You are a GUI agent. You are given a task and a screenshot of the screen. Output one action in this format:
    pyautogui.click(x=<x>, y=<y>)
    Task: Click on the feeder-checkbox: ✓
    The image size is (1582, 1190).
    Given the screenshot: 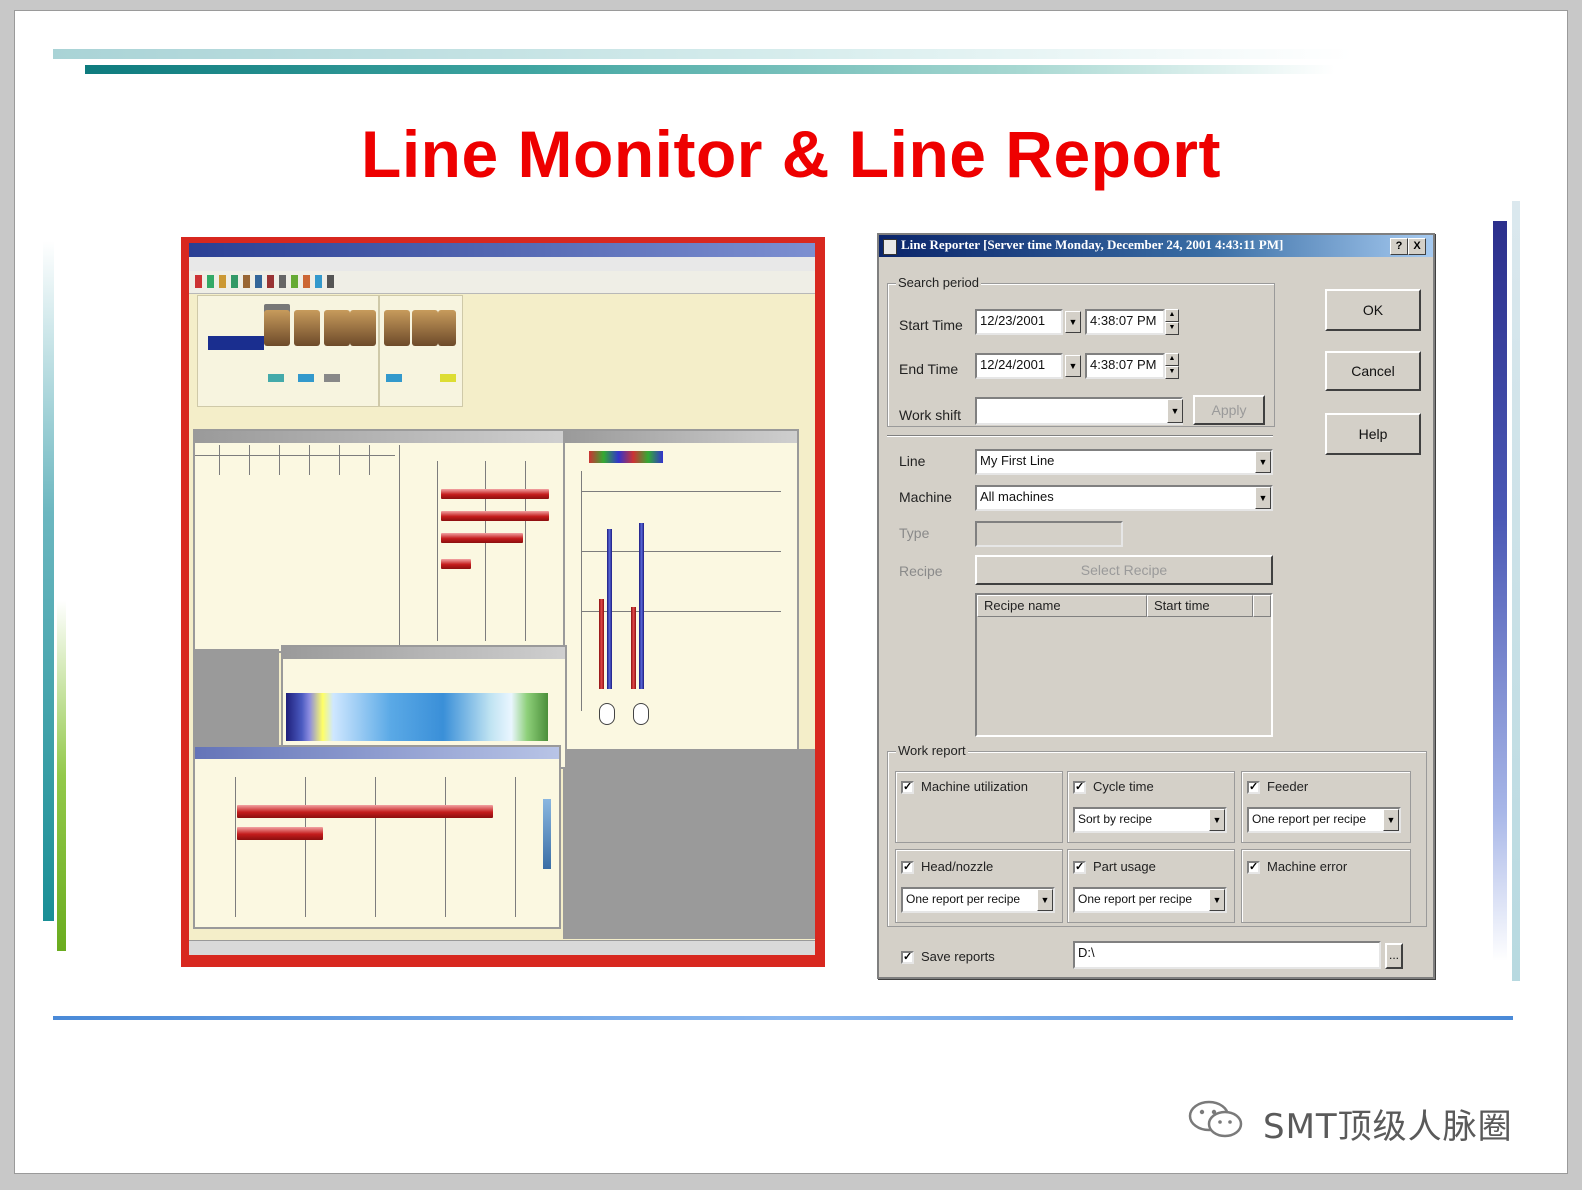 What is the action you would take?
    pyautogui.click(x=1253, y=787)
    